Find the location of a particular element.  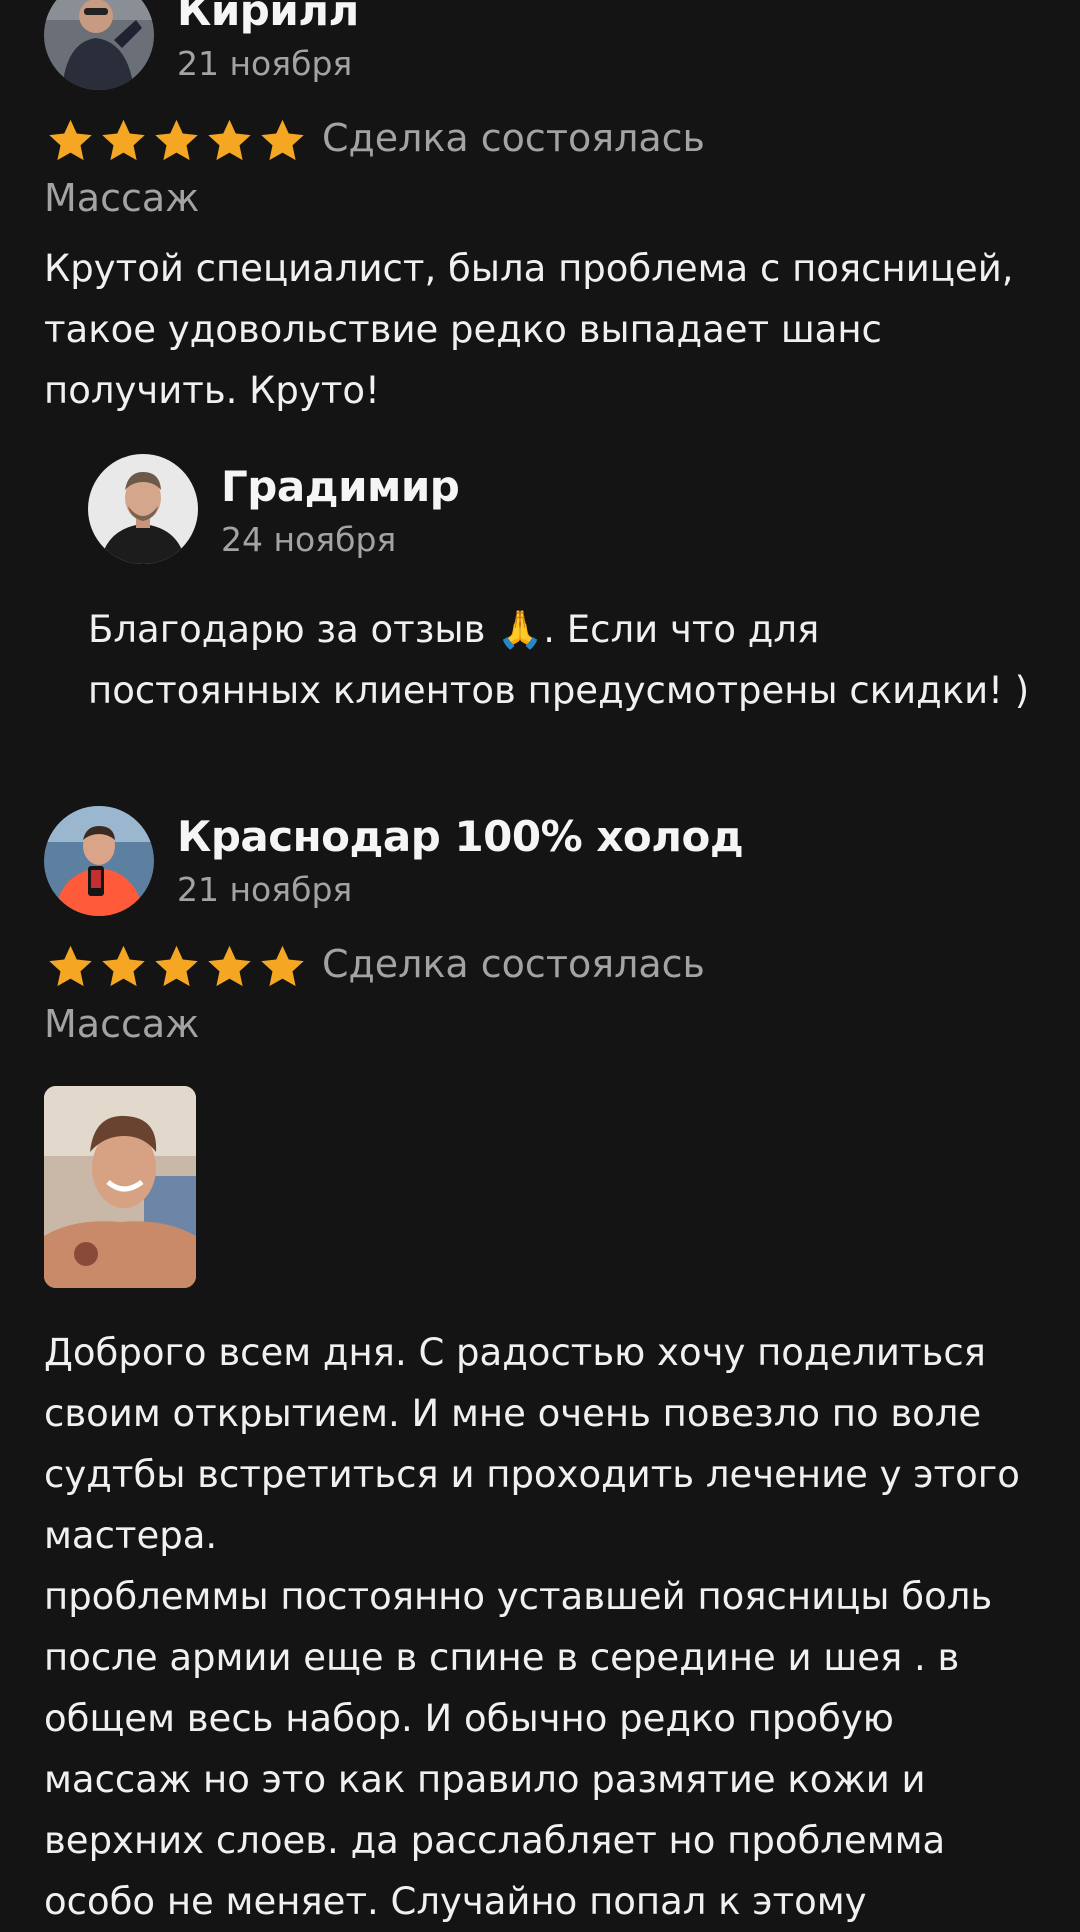

review-author-name: Краснодар 100% холод is located at coordinates (460, 836).